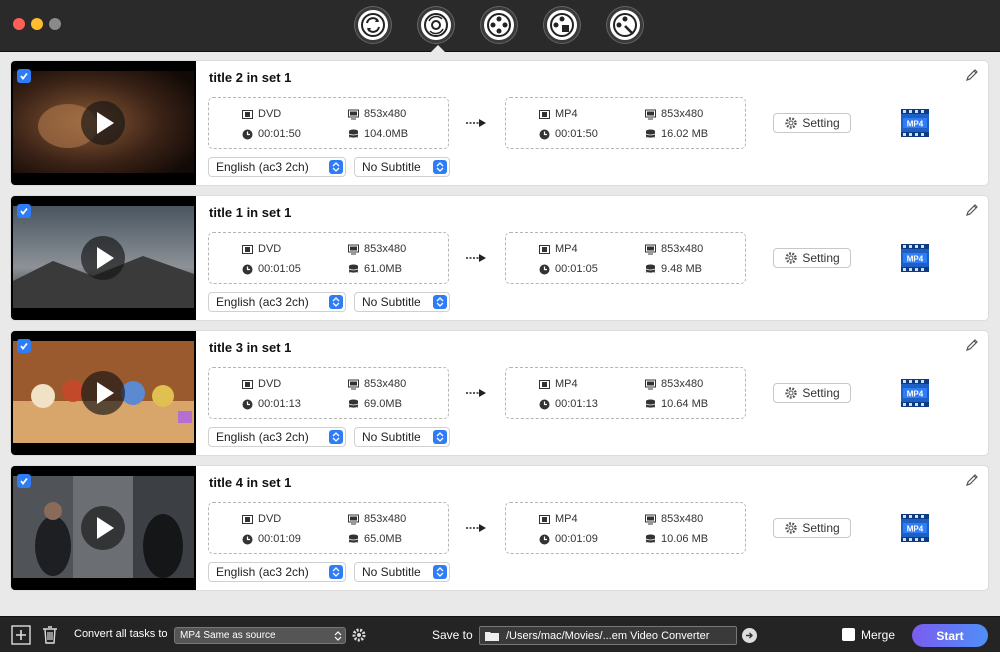  I want to click on open-folder-button, so click(749, 635).